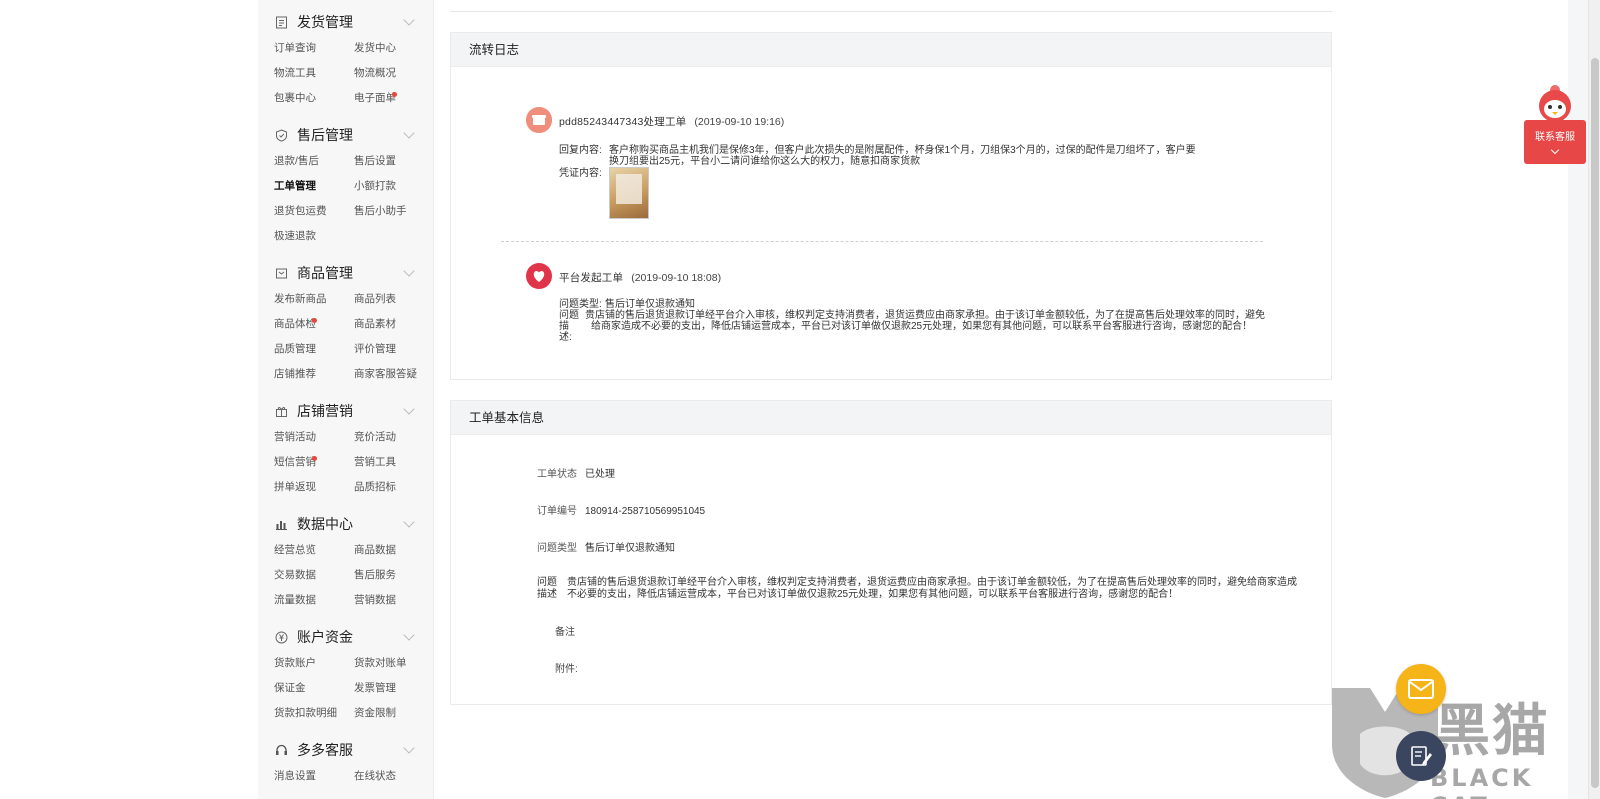 This screenshot has height=799, width=1600. I want to click on sidebar-item: 消息设置, so click(314, 776).